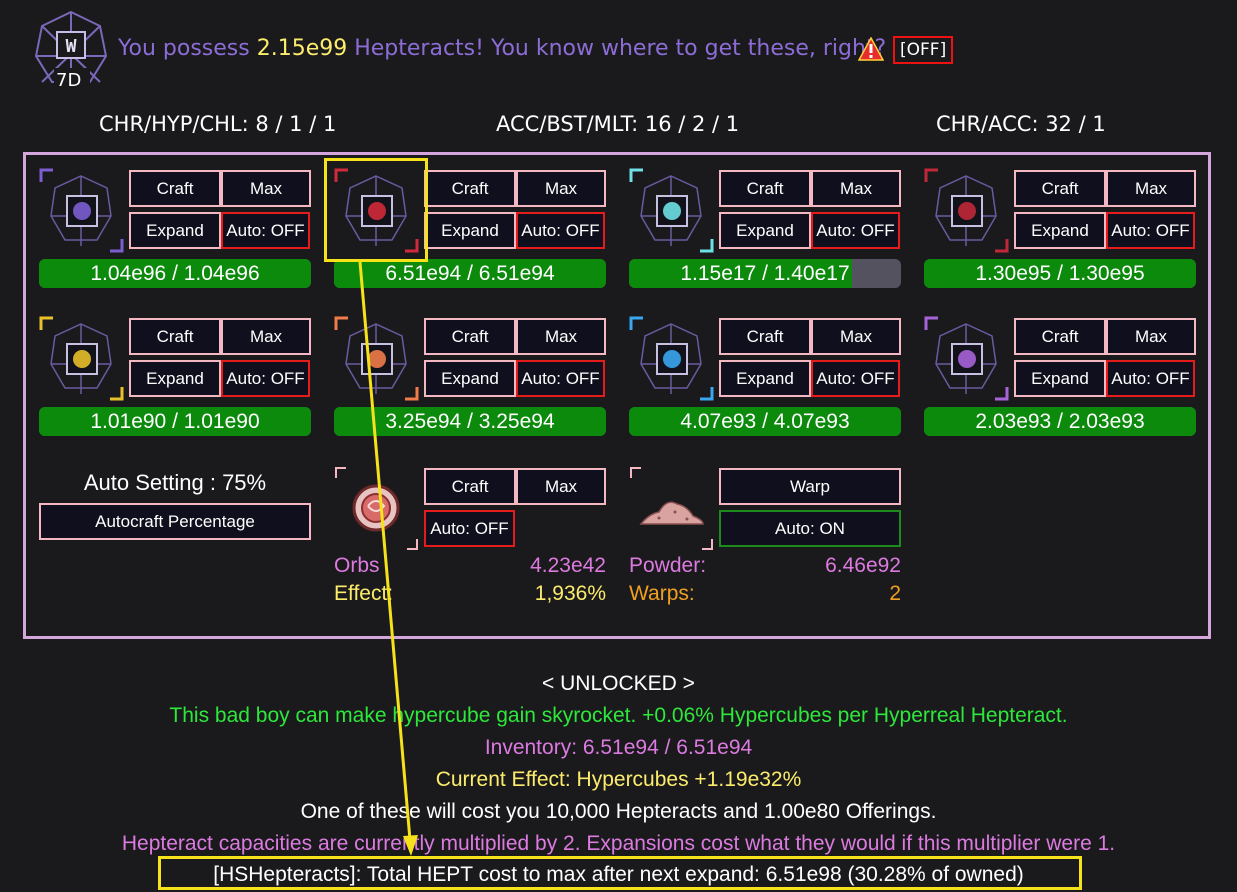 This screenshot has width=1237, height=892. I want to click on warp-button: Warp, so click(810, 486).